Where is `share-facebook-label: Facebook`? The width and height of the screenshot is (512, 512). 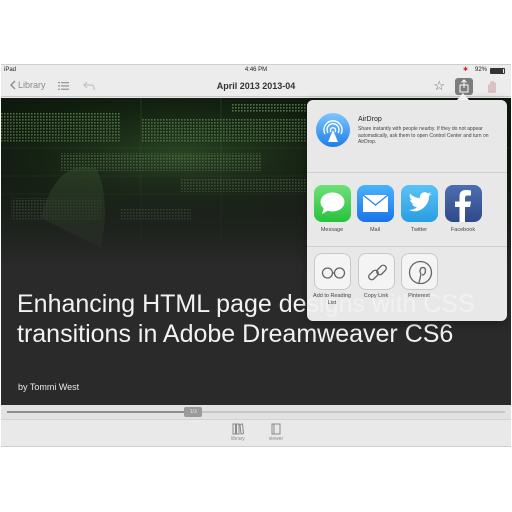 share-facebook-label: Facebook is located at coordinates (463, 230).